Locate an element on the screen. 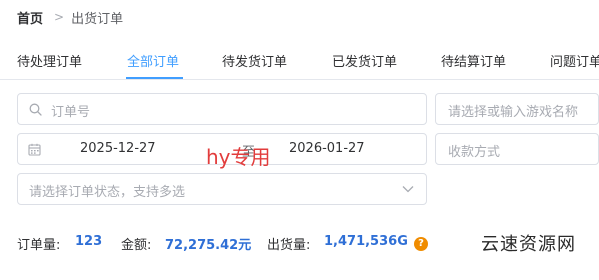  order-count-label: 订单量: is located at coordinates (39, 245).